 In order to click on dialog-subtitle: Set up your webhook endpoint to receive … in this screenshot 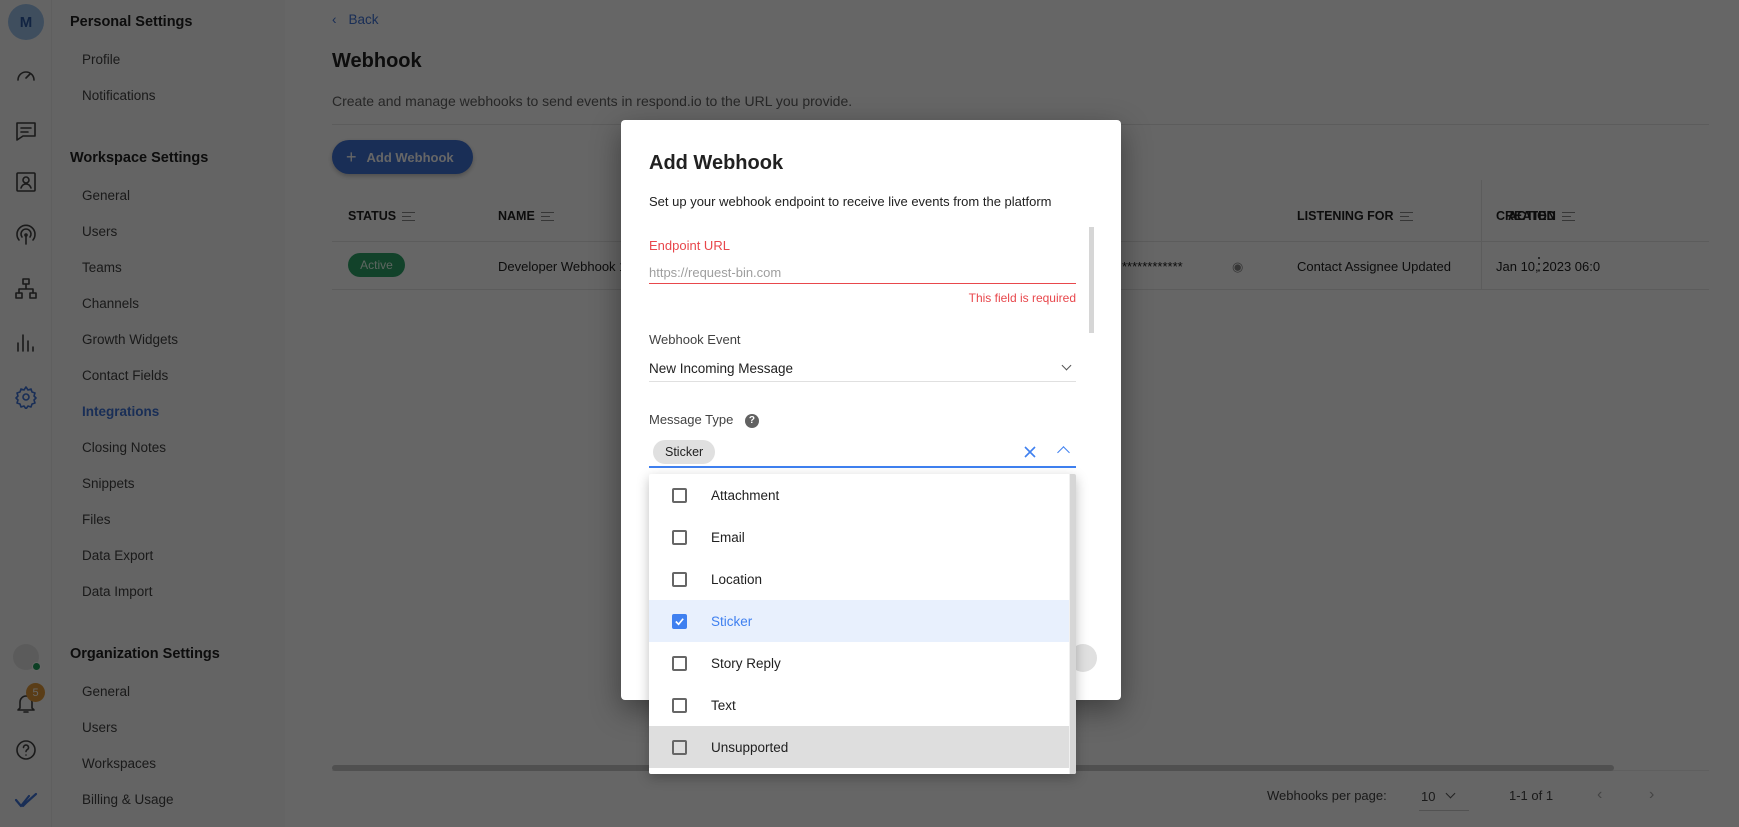, I will do `click(850, 201)`.